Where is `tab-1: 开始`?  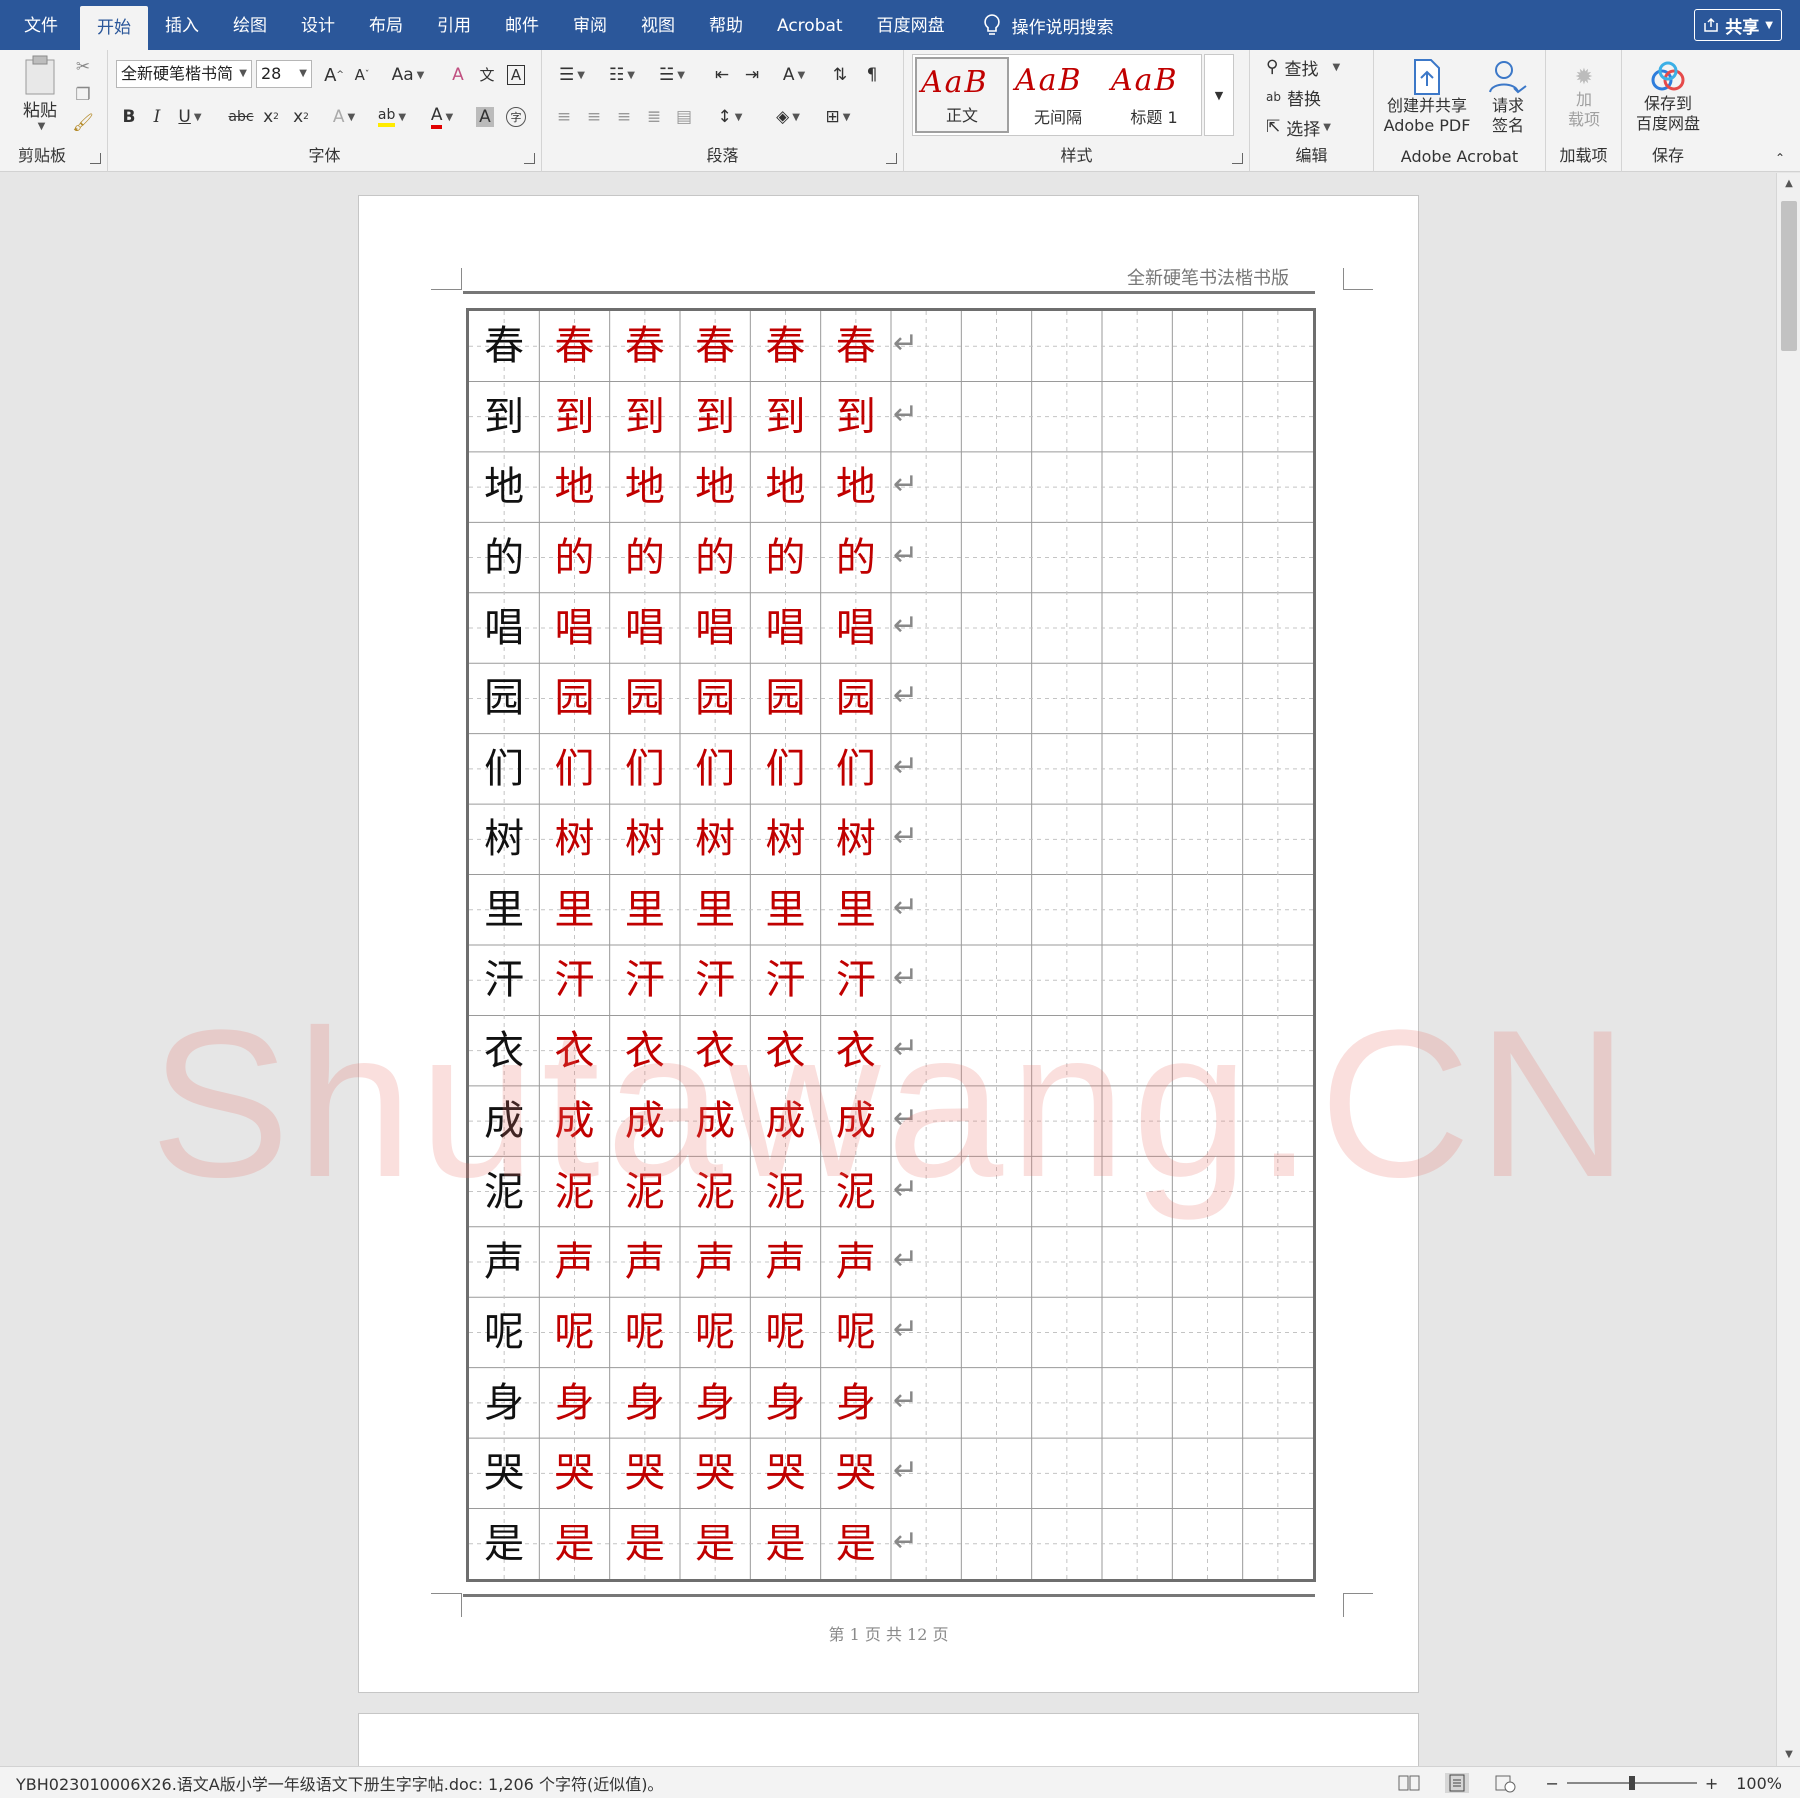
tab-1: 开始 is located at coordinates (114, 28).